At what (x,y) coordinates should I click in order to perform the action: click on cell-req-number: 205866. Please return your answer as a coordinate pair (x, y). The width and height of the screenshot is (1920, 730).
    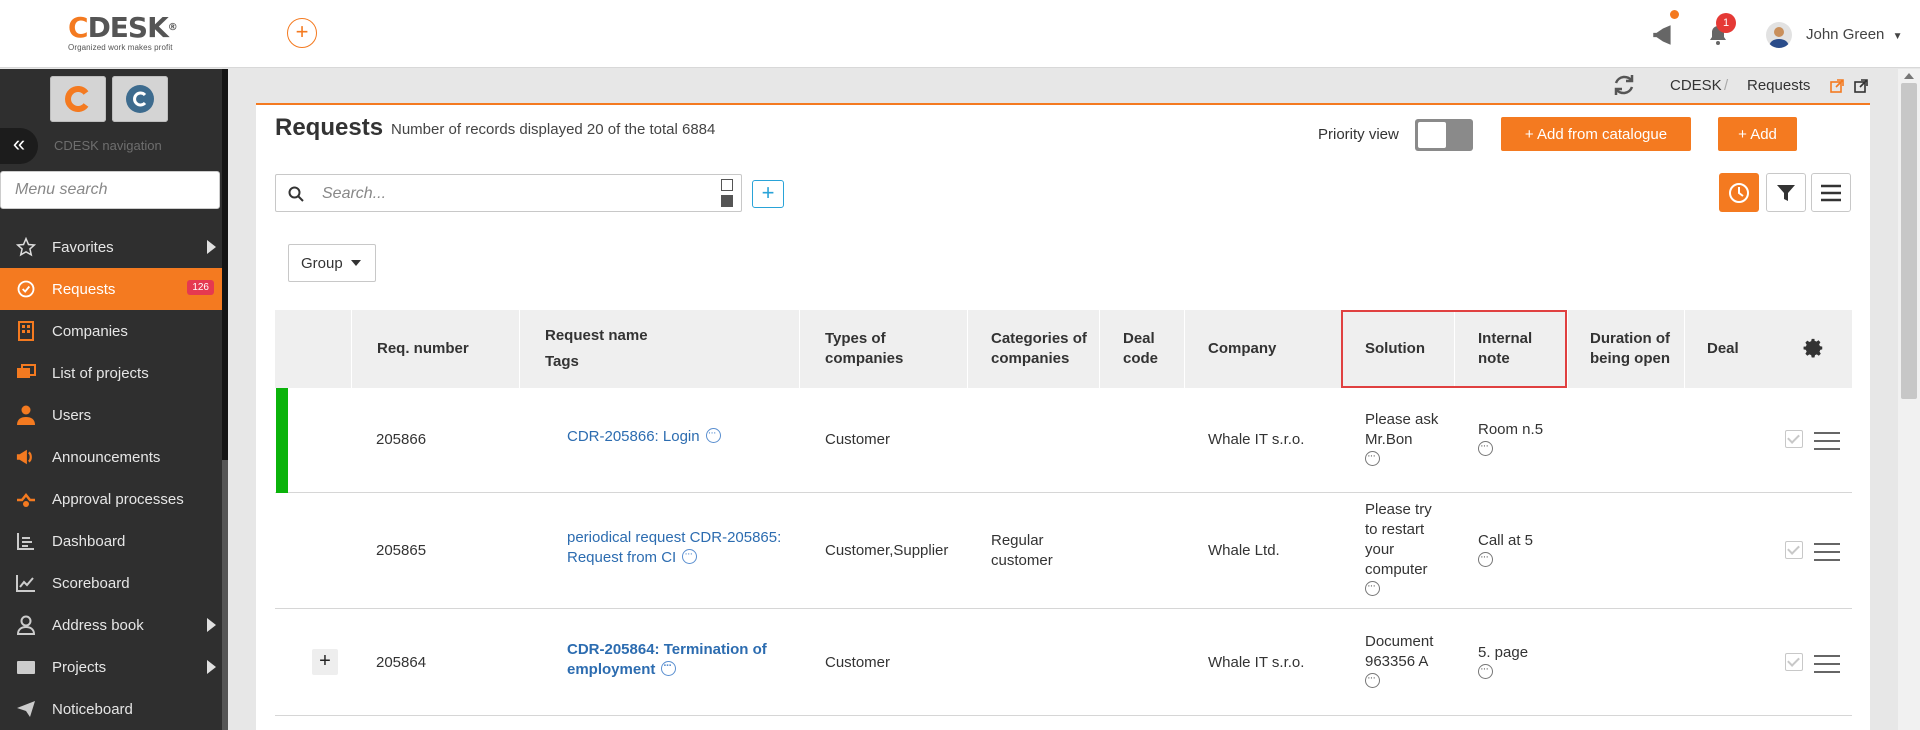
    Looking at the image, I should click on (401, 439).